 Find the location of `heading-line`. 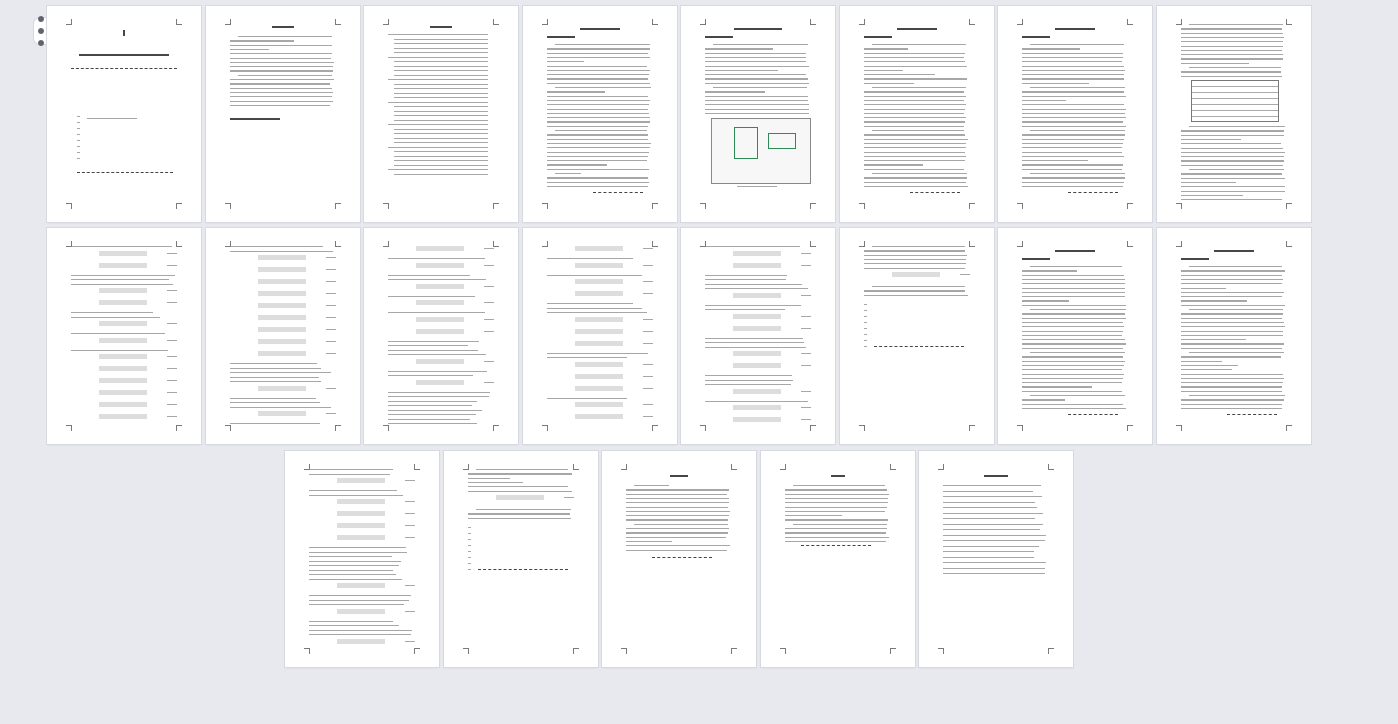

heading-line is located at coordinates (1036, 259).